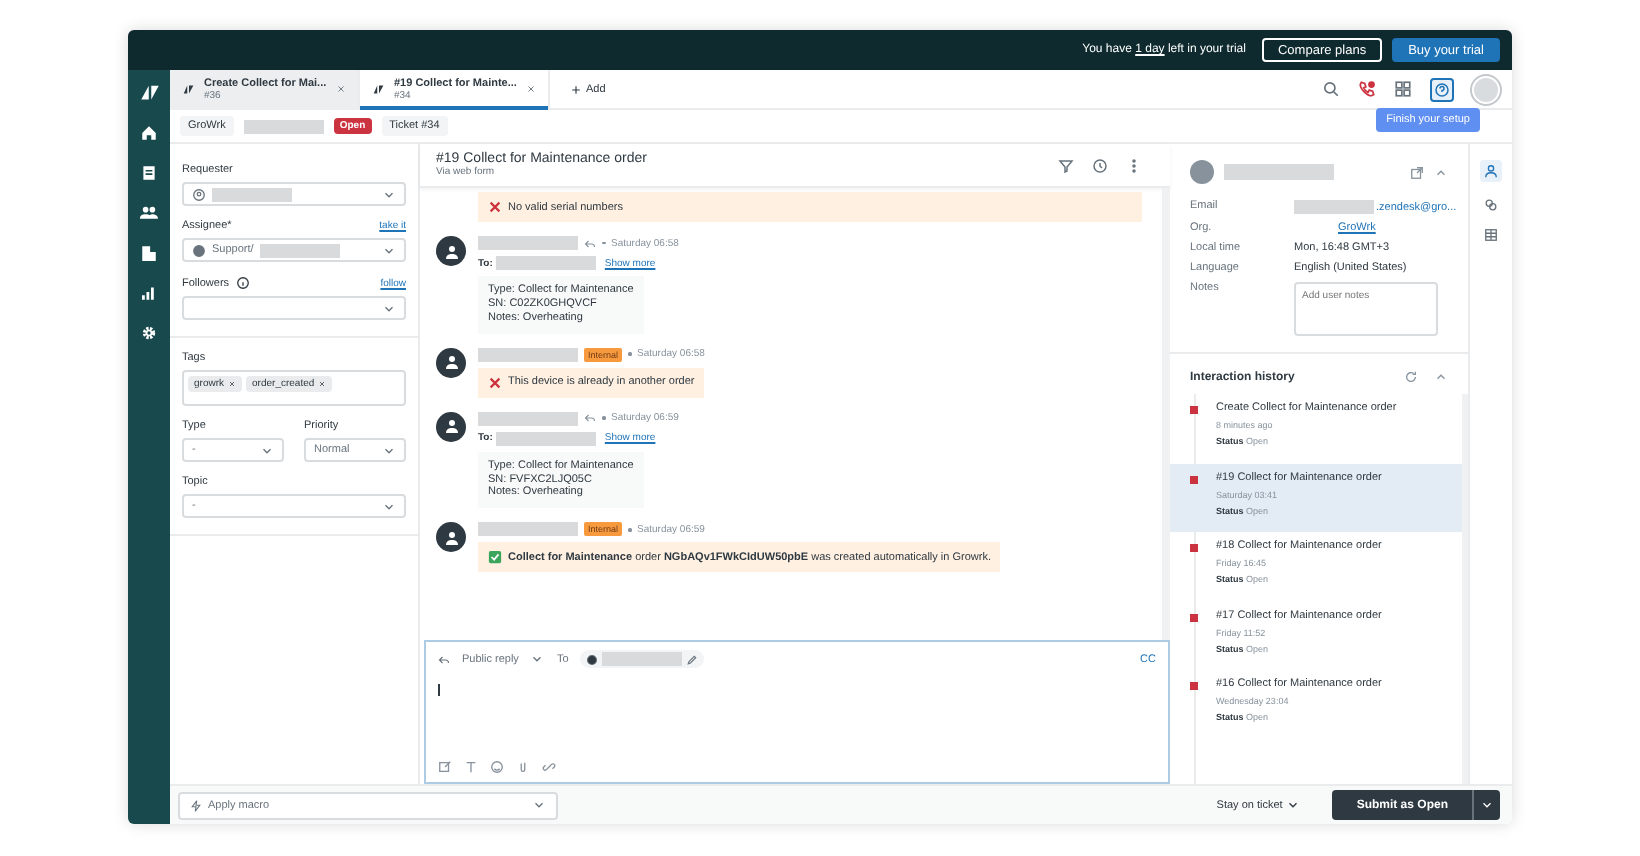 The height and width of the screenshot is (856, 1640). I want to click on user-button, so click(1491, 171).